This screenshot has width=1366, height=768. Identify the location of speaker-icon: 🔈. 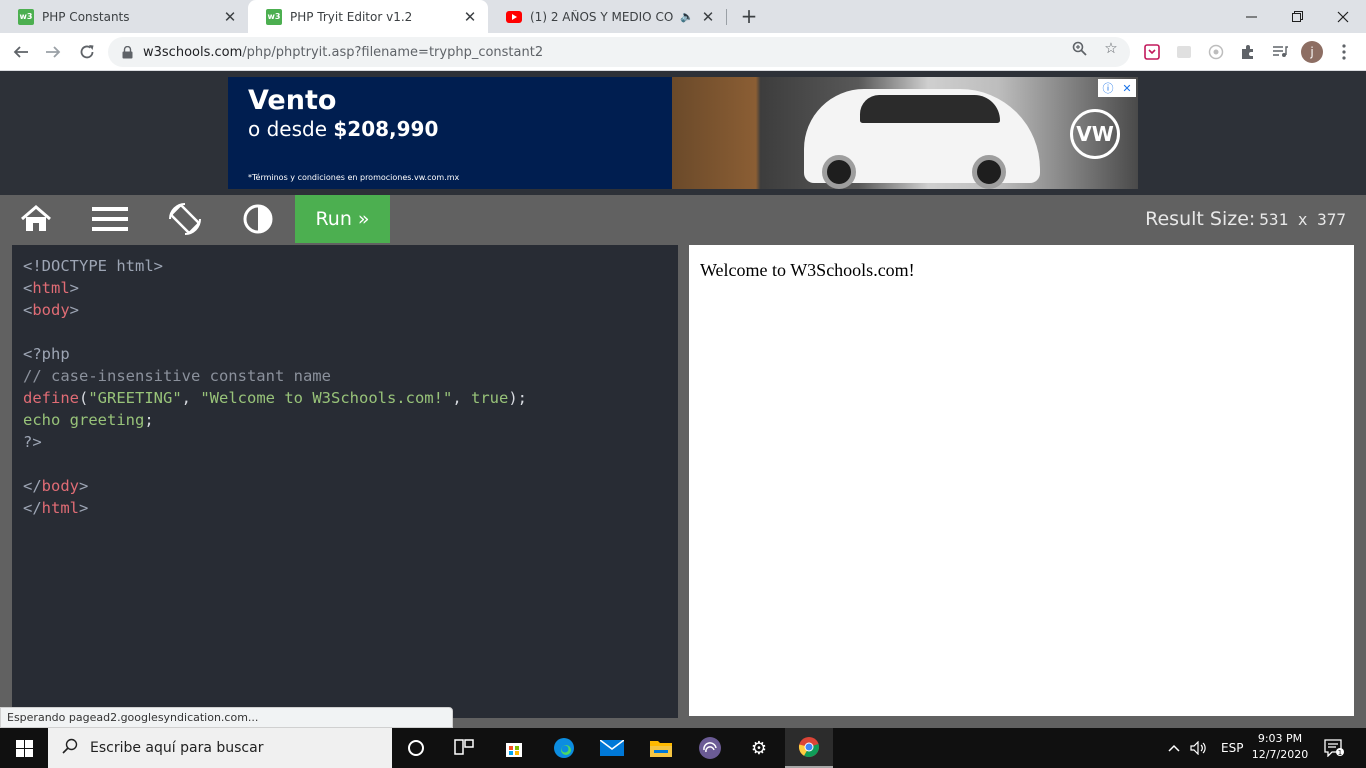
(687, 16).